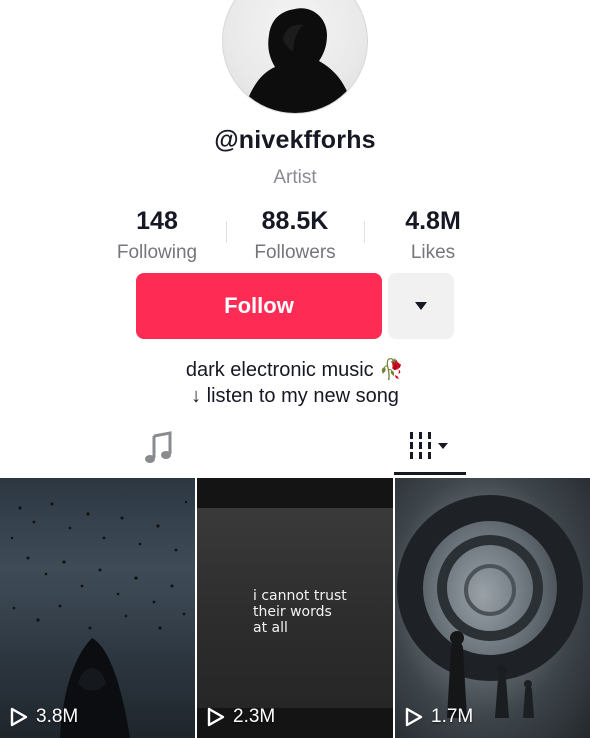 This screenshot has height=738, width=590. I want to click on hooded-figure-icon, so click(299, 60).